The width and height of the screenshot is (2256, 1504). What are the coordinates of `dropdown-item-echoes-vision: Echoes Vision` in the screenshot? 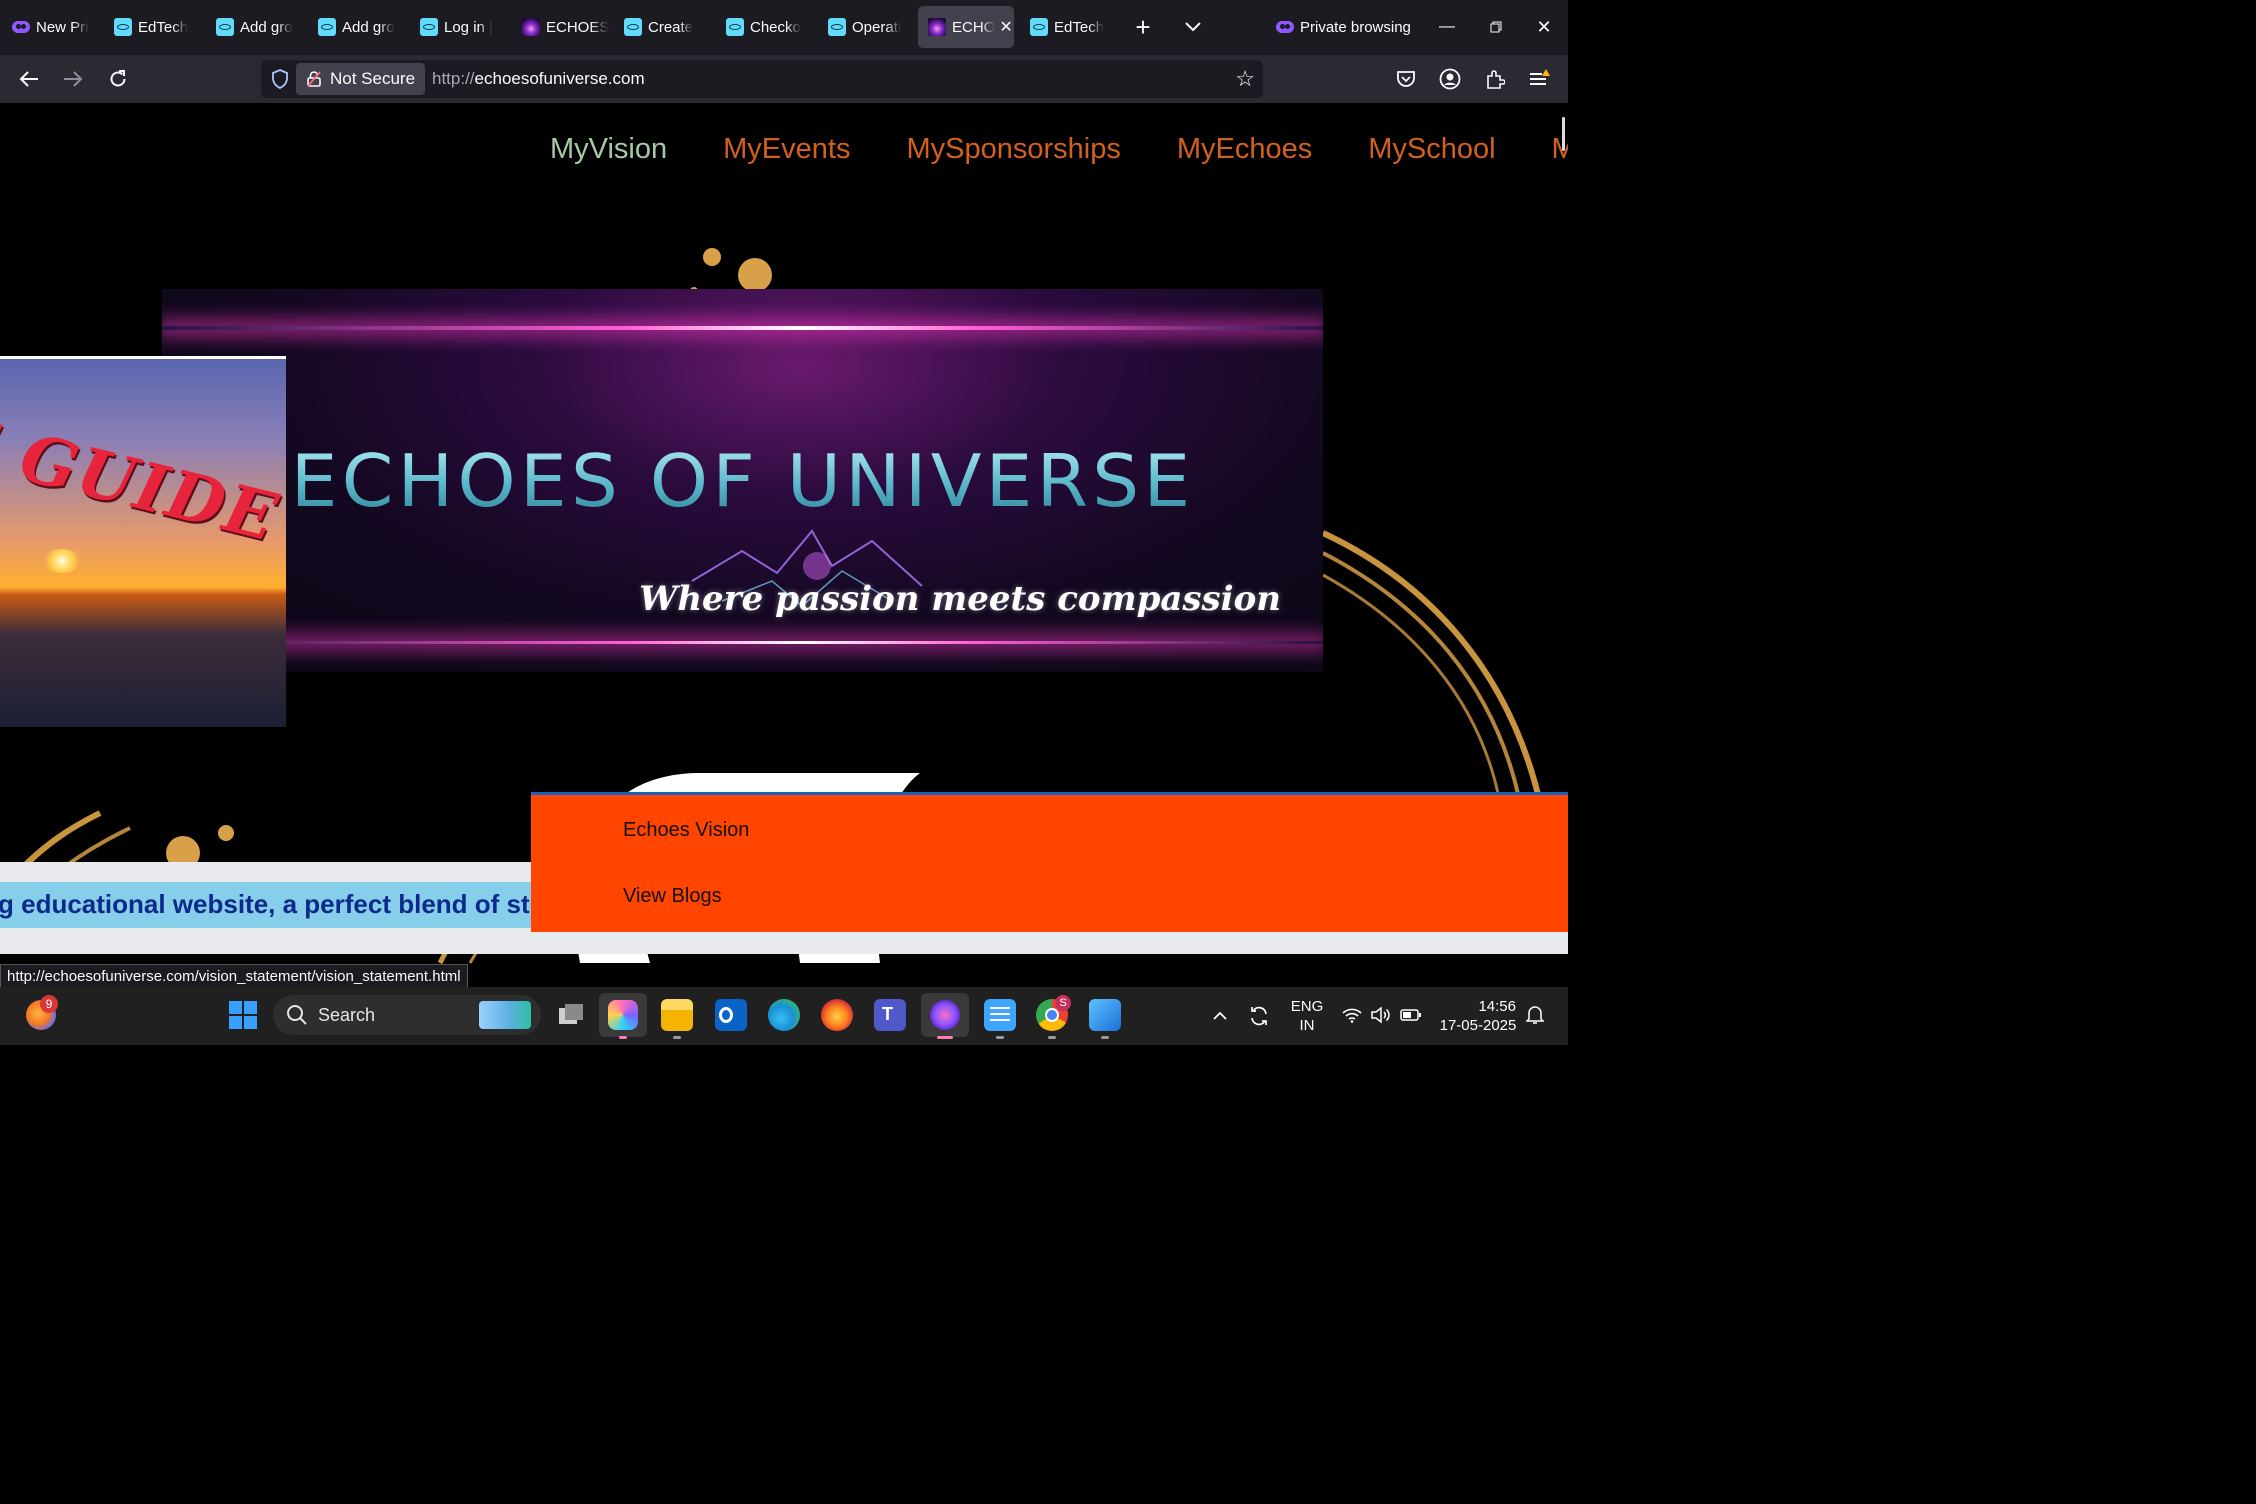 It's located at (686, 830).